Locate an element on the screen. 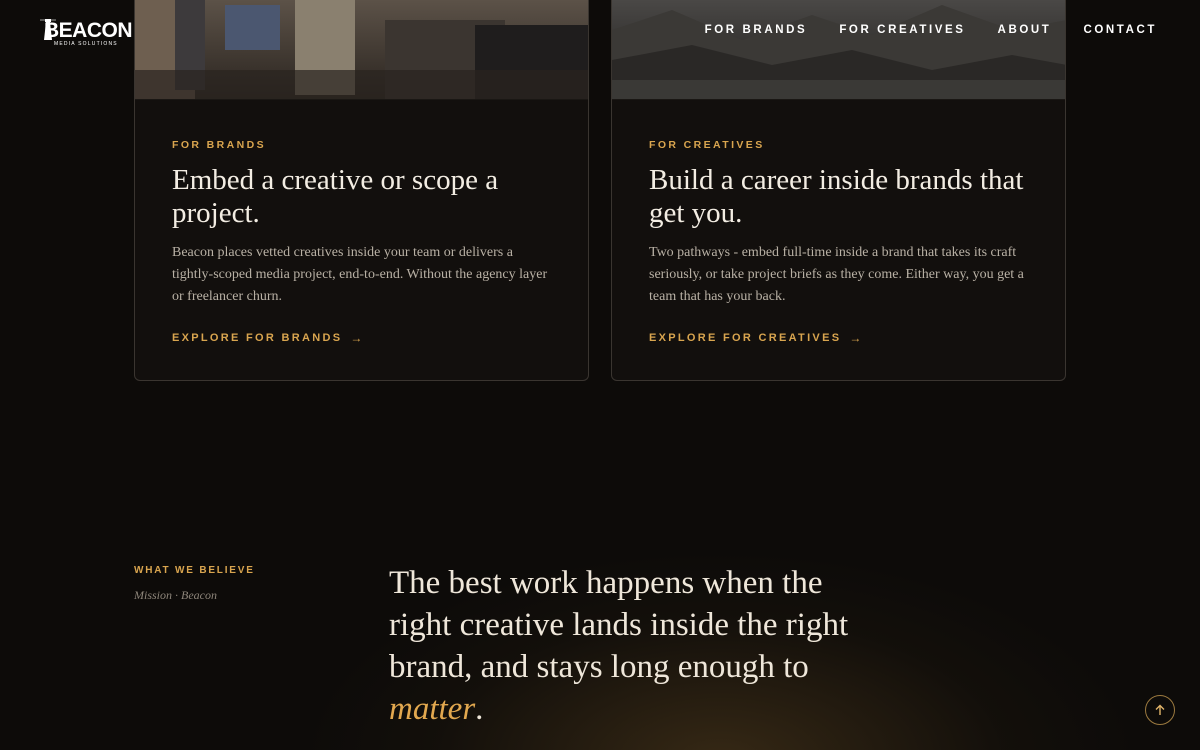 This screenshot has height=750, width=1200. arrow-up-icon is located at coordinates (1160, 709).